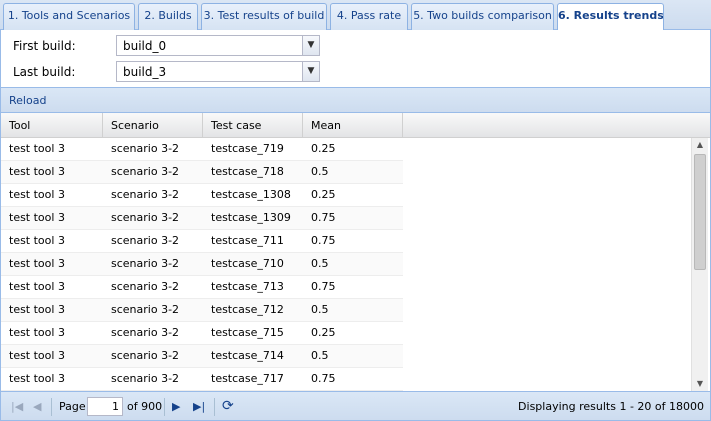 This screenshot has width=711, height=421. I want to click on first-build-value: build_0, so click(145, 46).